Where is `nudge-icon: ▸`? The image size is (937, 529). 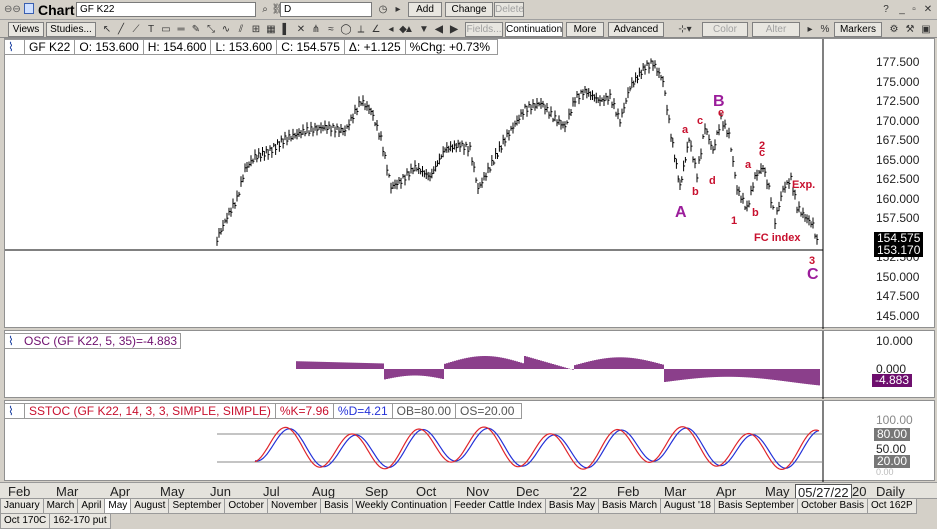 nudge-icon: ▸ is located at coordinates (810, 29).